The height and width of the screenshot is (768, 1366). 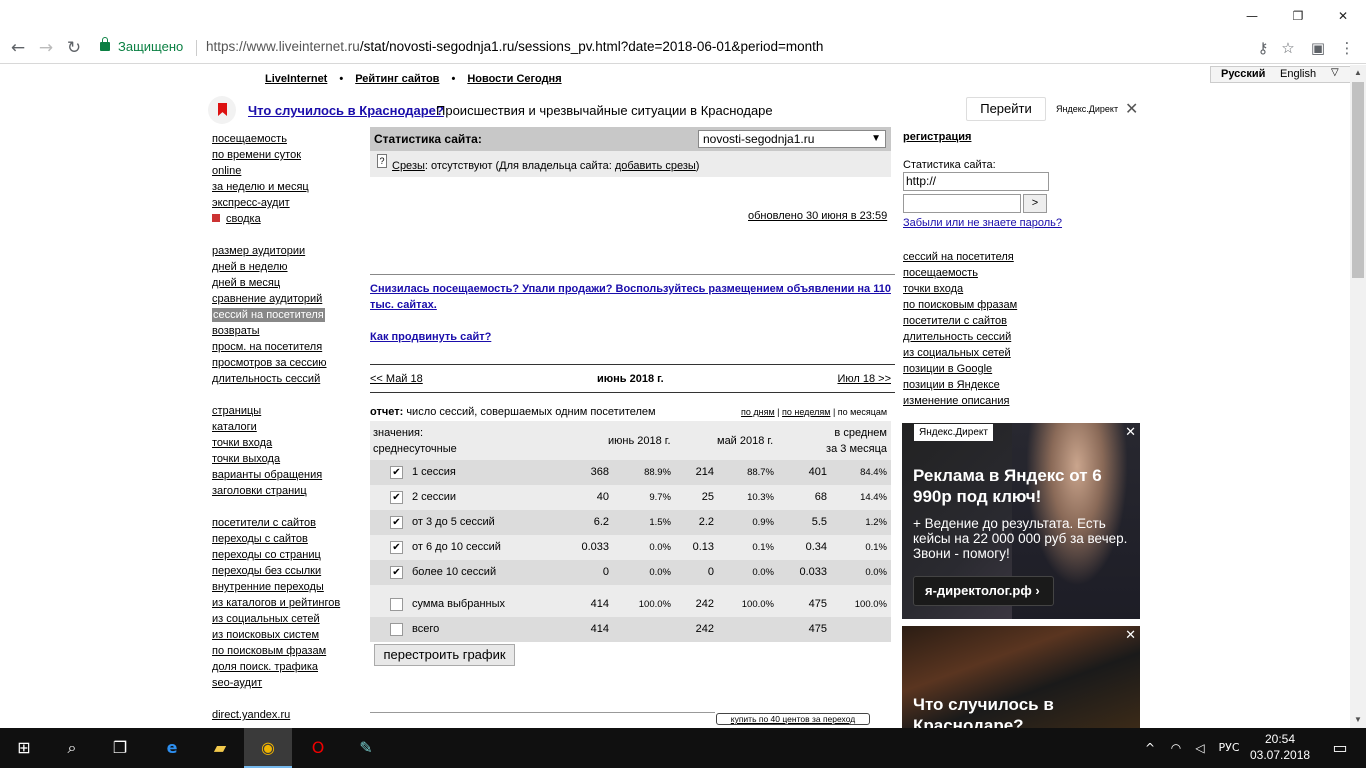 I want to click on lang-en: English, so click(x=1298, y=74).